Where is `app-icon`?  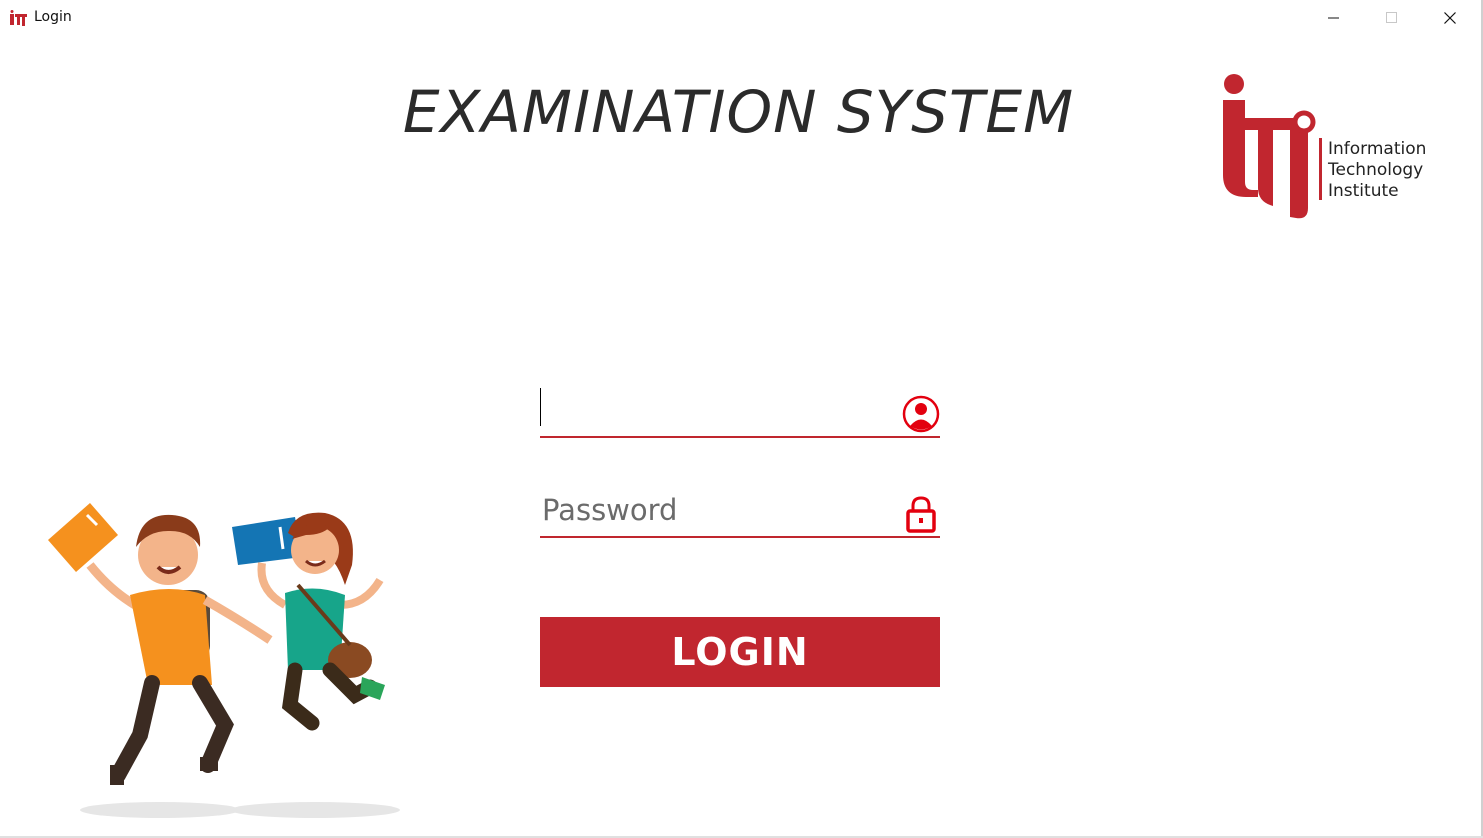
app-icon is located at coordinates (18, 18).